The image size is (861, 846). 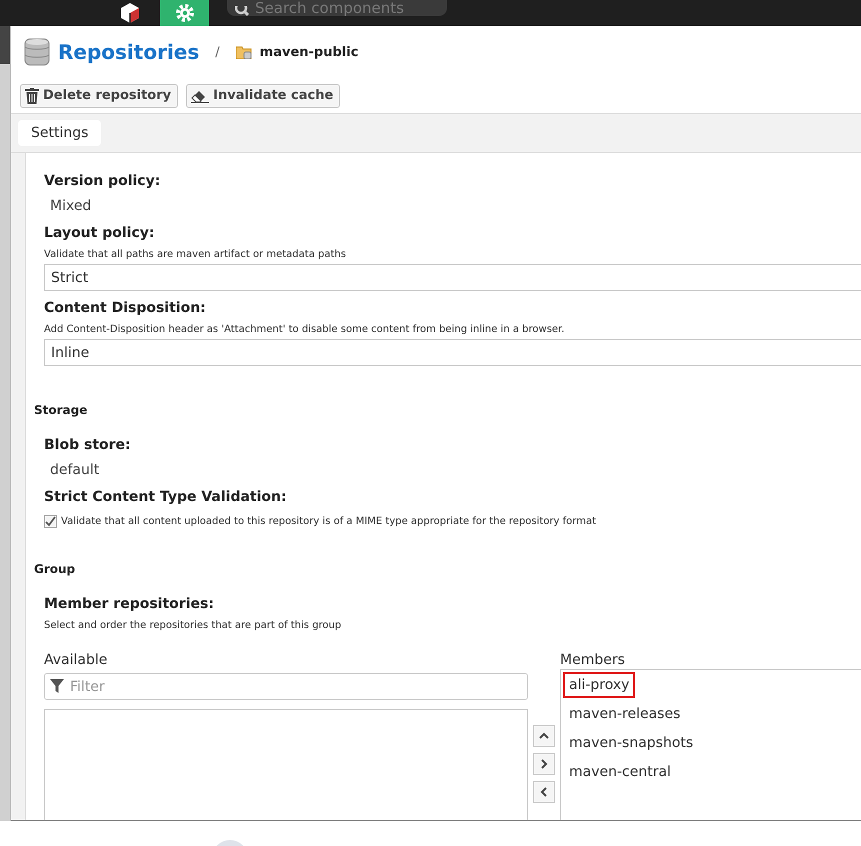 I want to click on field-label: Member repositories:, so click(x=129, y=604).